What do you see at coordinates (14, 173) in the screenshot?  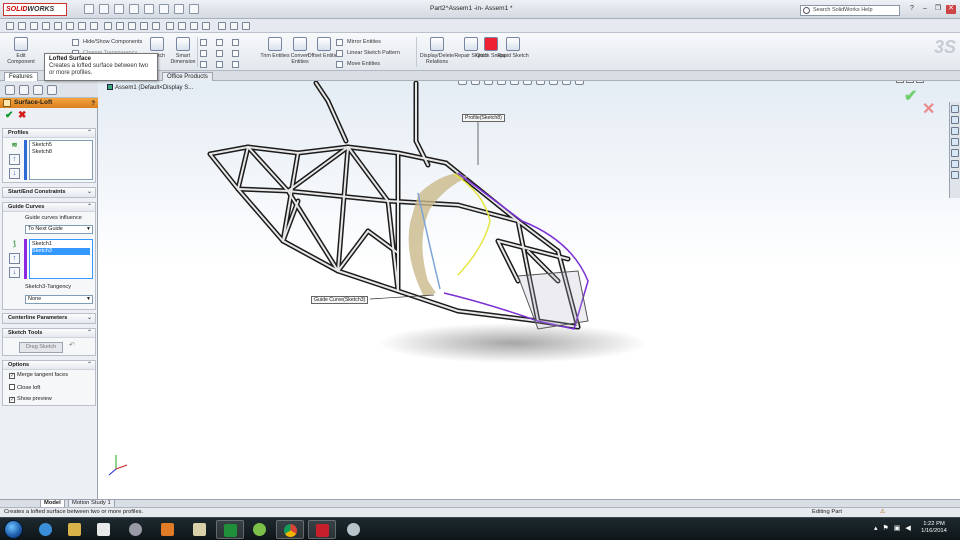 I see `move-down-button: ↓` at bounding box center [14, 173].